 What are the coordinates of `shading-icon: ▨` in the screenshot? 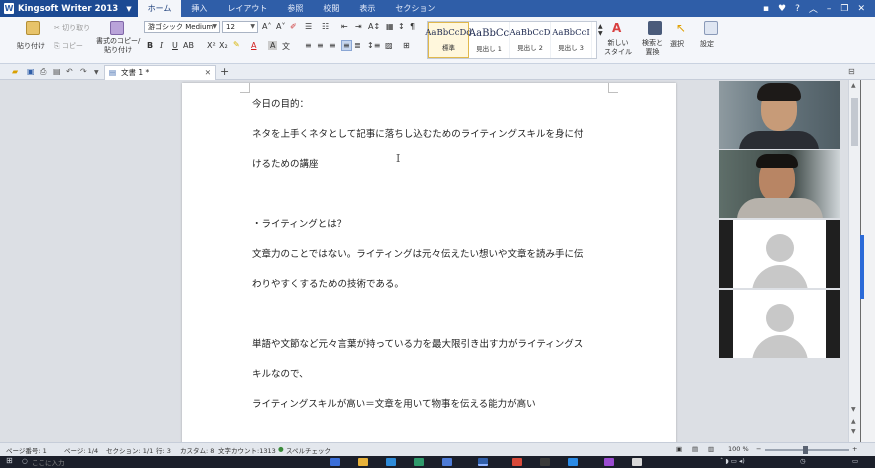 It's located at (389, 45).